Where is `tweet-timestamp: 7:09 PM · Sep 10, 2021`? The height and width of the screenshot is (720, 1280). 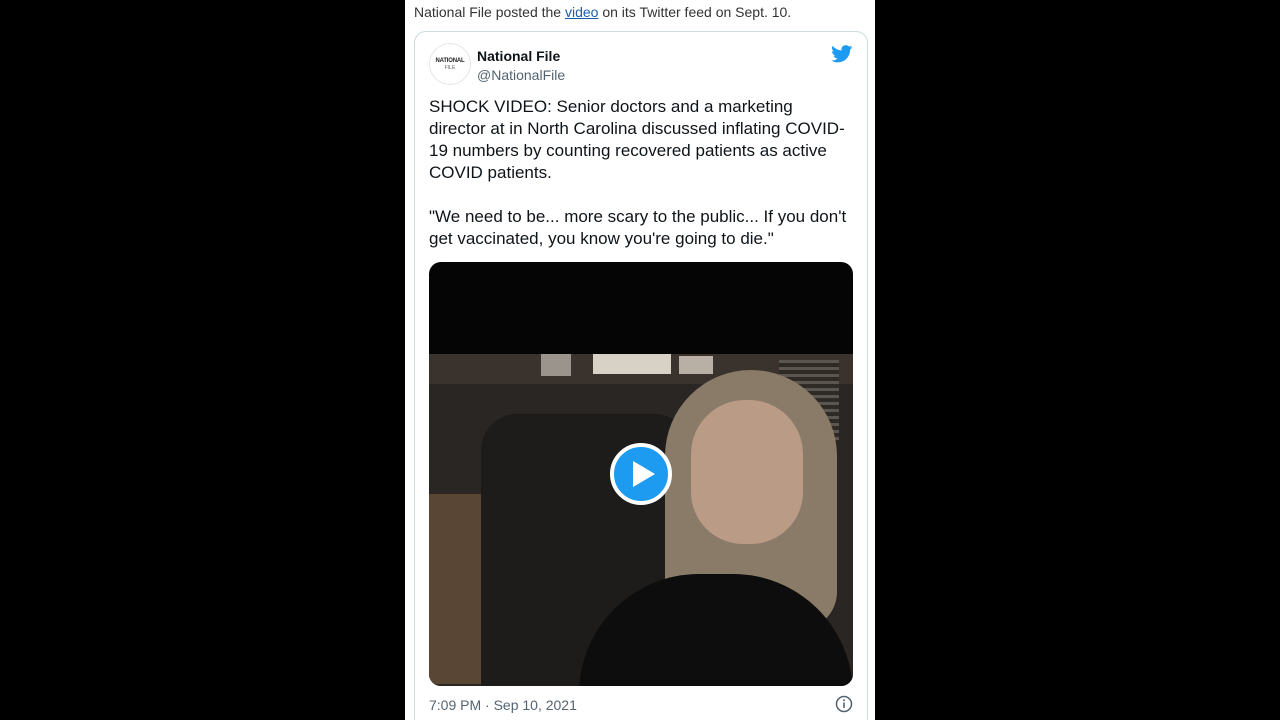
tweet-timestamp: 7:09 PM · Sep 10, 2021 is located at coordinates (503, 705).